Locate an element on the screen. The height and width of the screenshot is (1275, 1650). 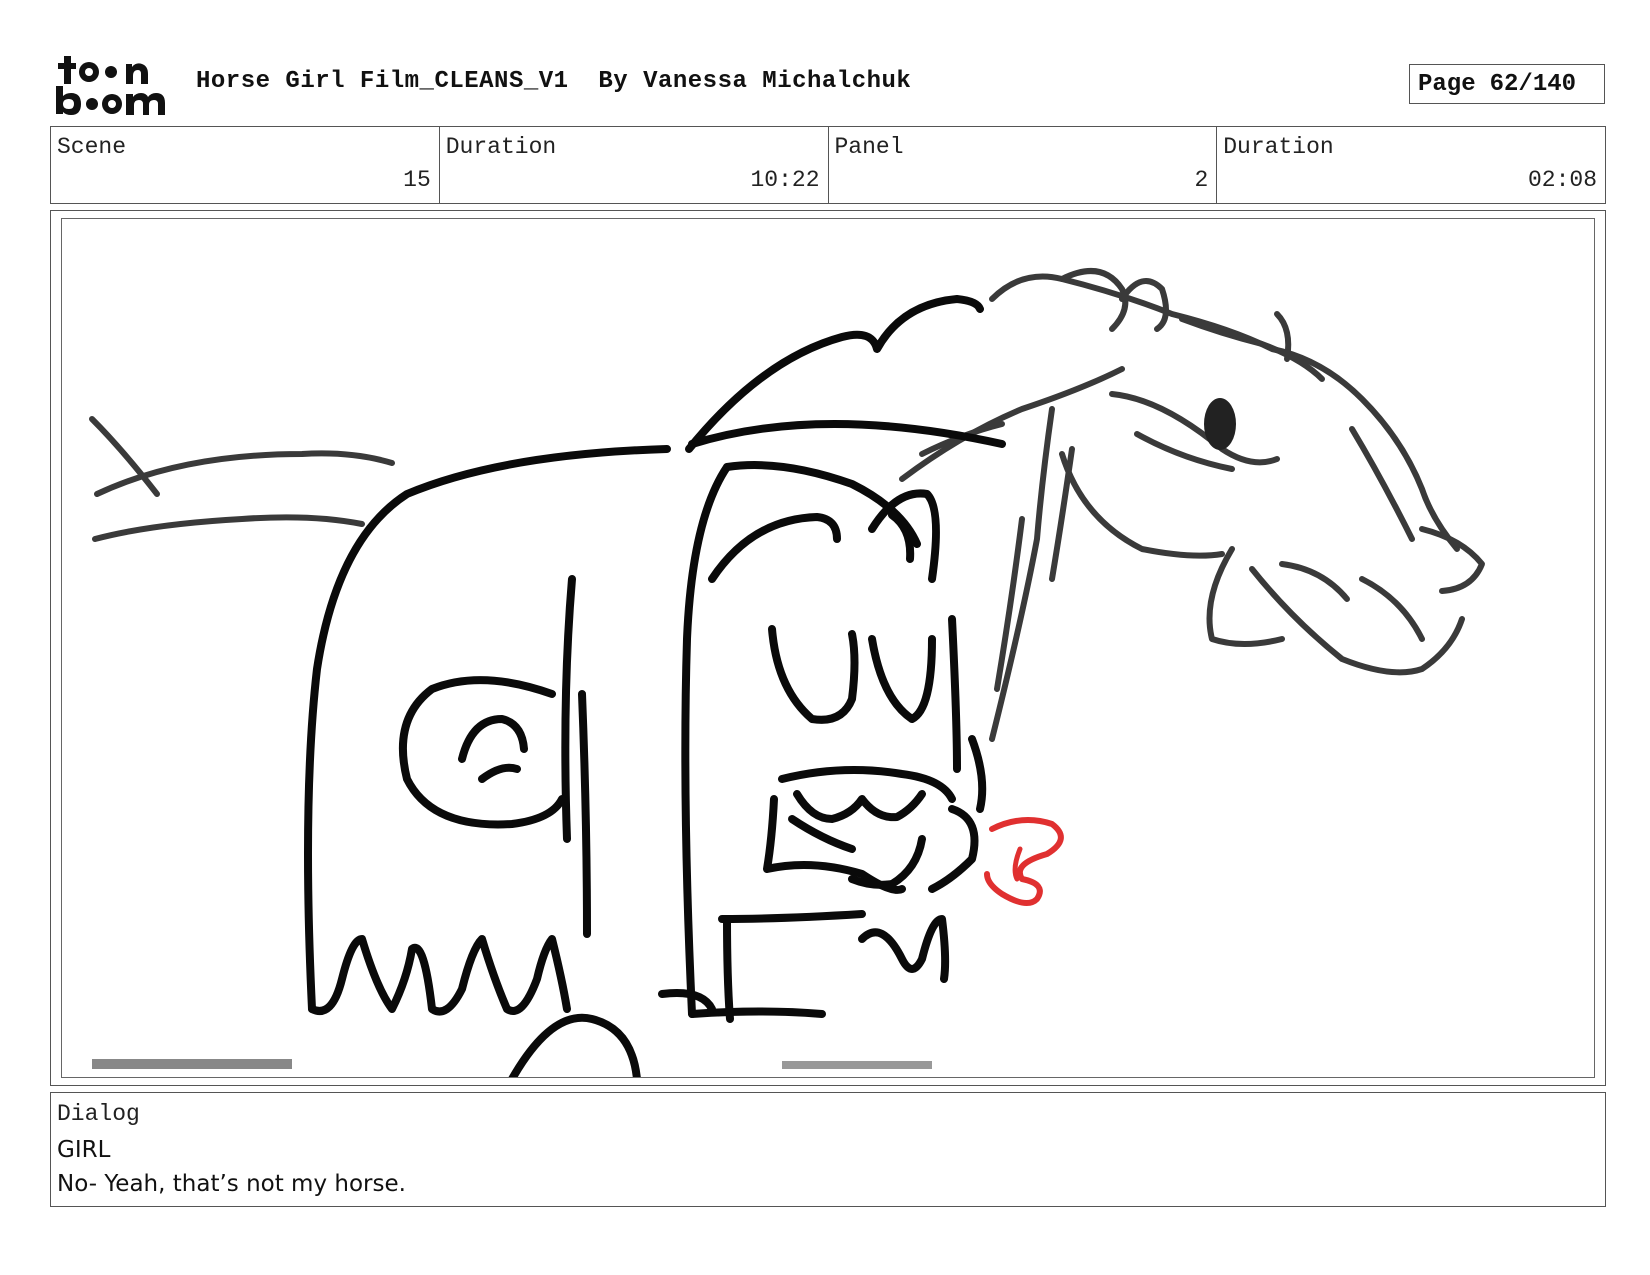
scene-duration-cell: Duration 10:22 is located at coordinates (634, 165).